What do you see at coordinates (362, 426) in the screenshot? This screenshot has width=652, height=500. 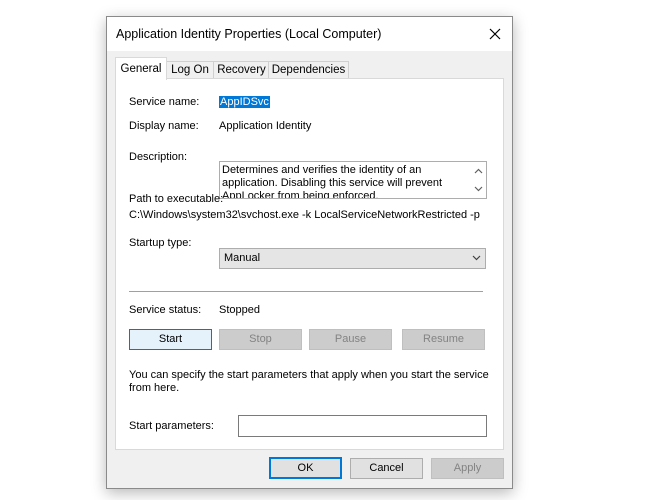 I see `start-parameters-input` at bounding box center [362, 426].